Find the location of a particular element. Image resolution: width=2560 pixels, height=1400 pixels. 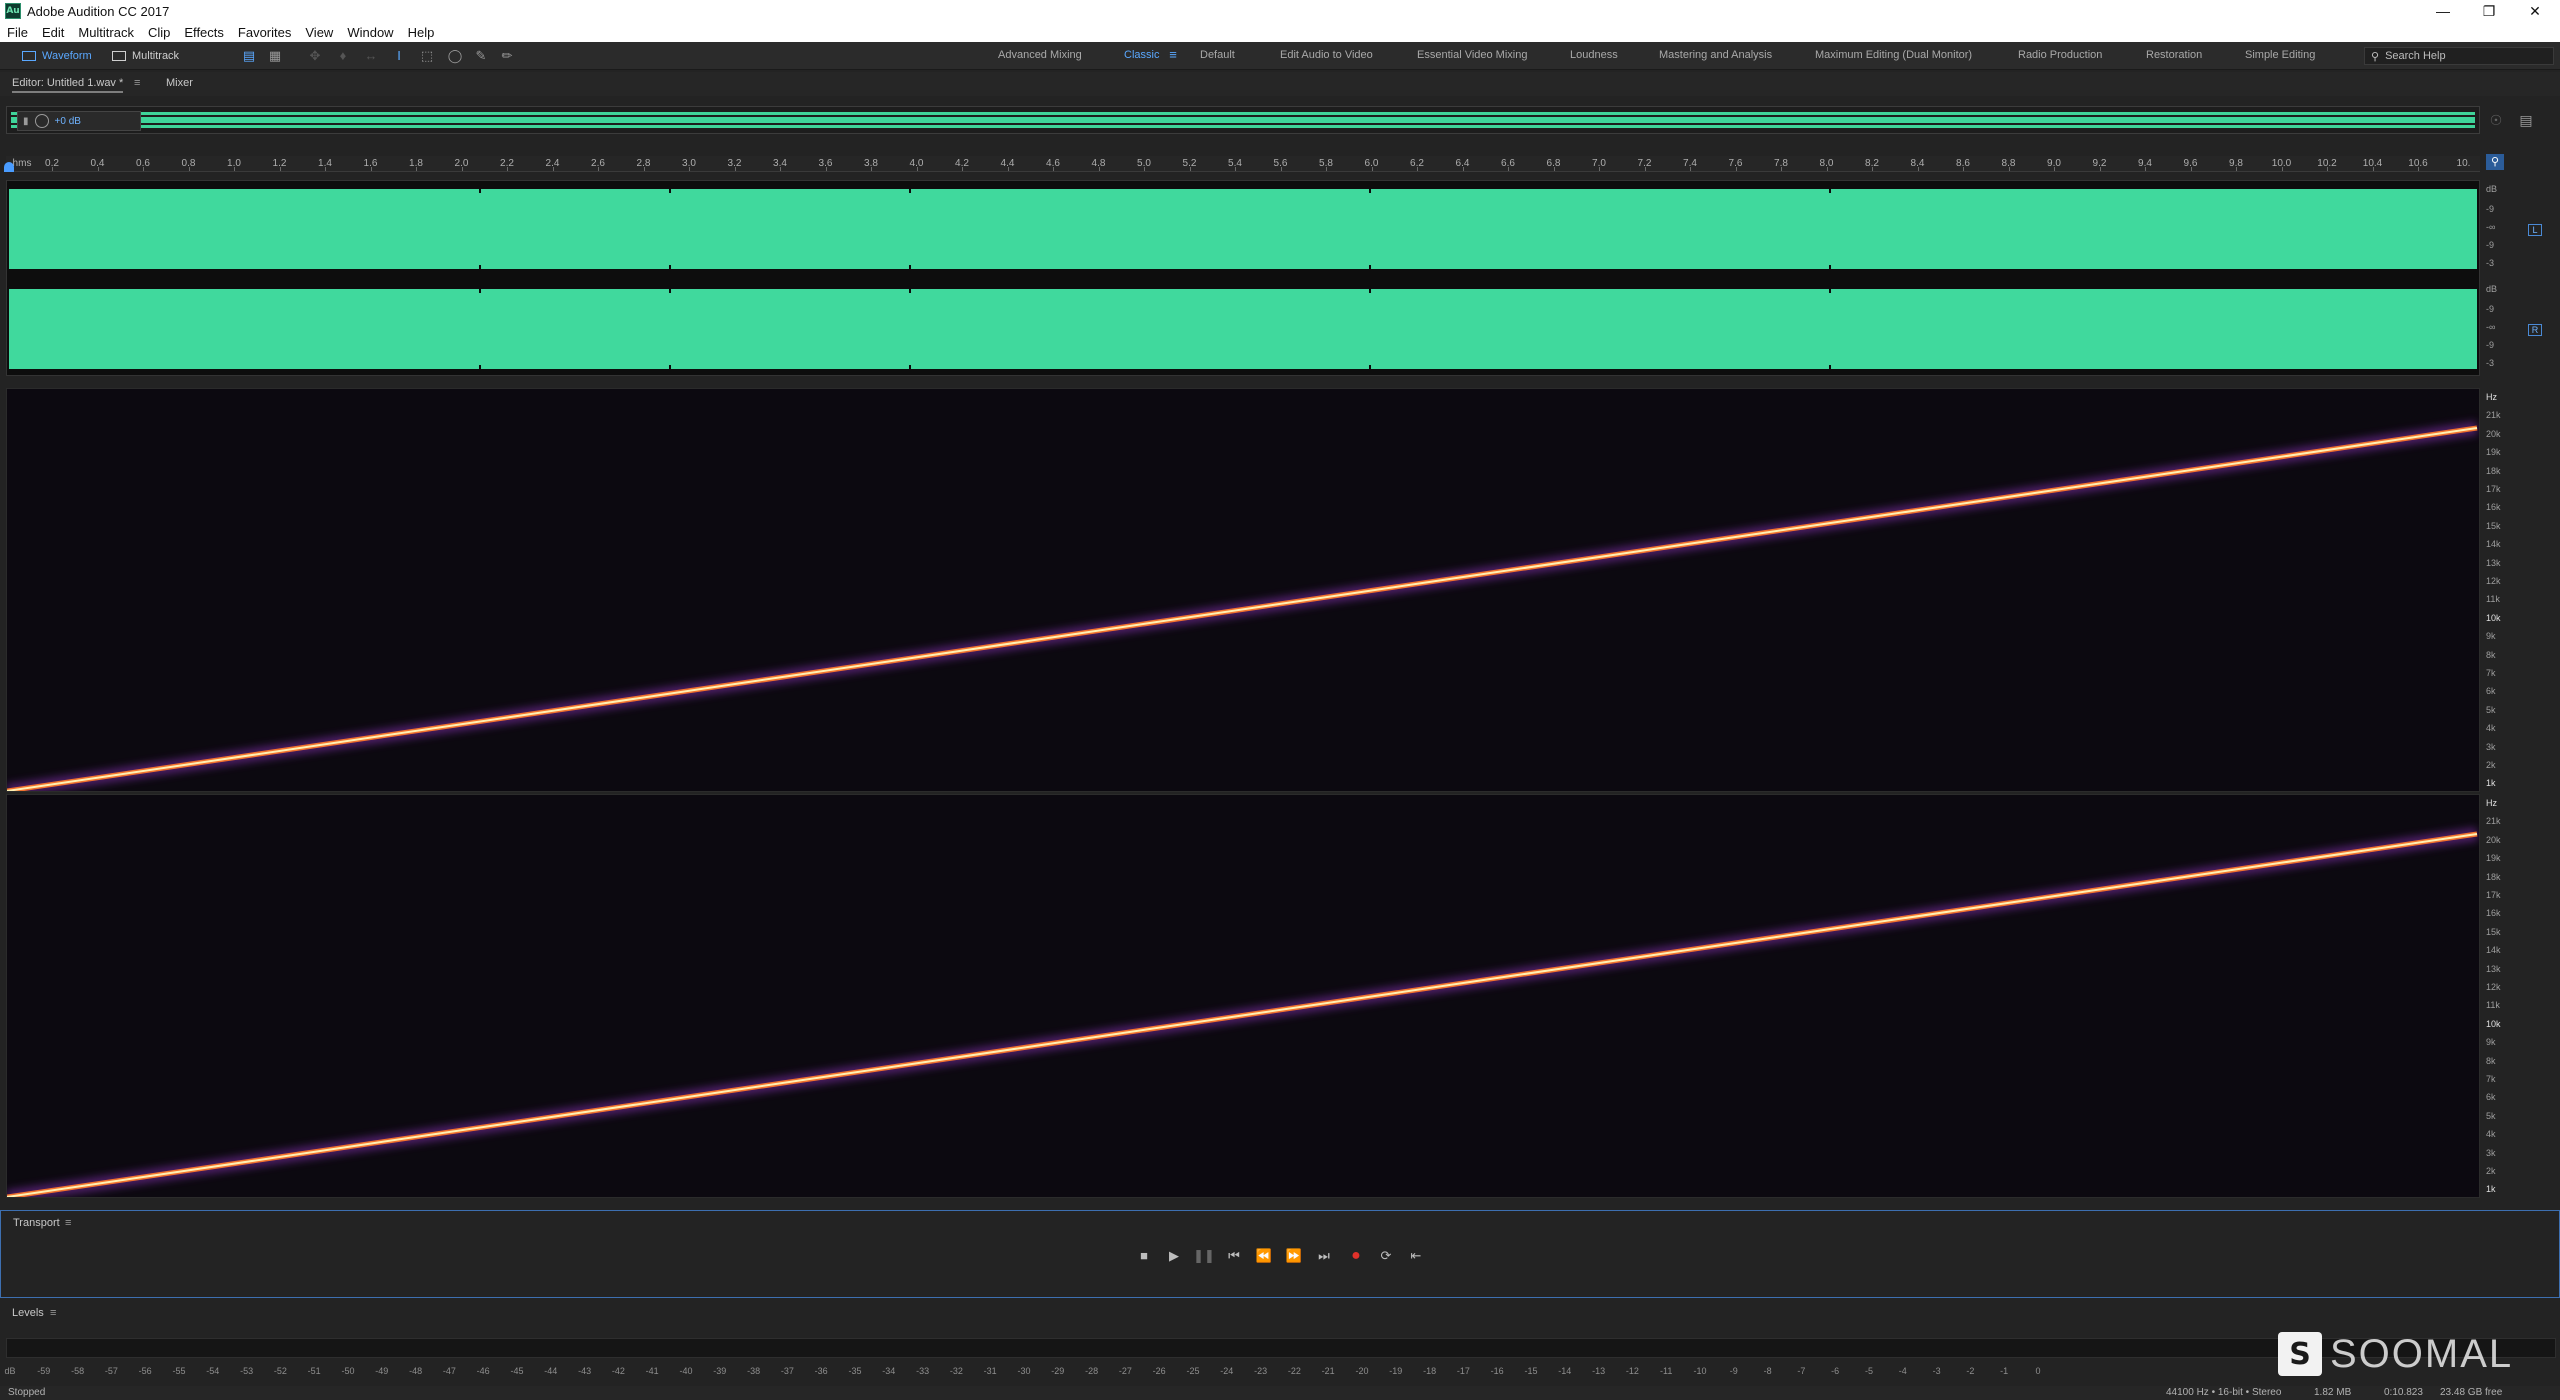

hz-scale-label: 7k is located at coordinates (2491, 673).